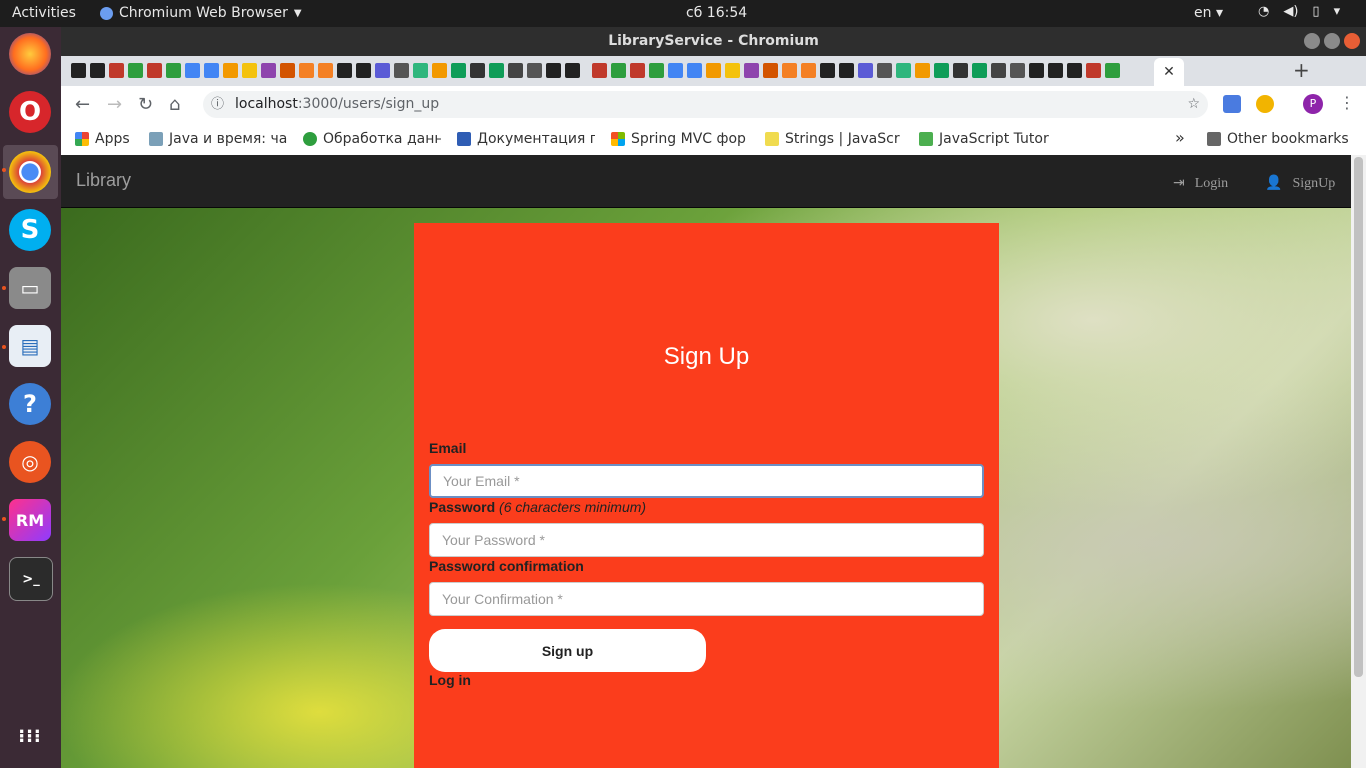  What do you see at coordinates (1358, 417) in the screenshot?
I see `scrollbar-thumb` at bounding box center [1358, 417].